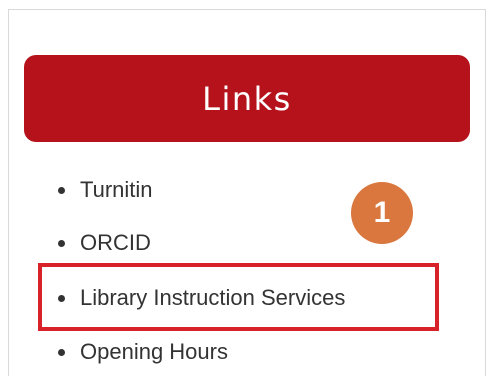  Describe the element at coordinates (115, 243) in the screenshot. I see `link-label: ORCID` at that location.